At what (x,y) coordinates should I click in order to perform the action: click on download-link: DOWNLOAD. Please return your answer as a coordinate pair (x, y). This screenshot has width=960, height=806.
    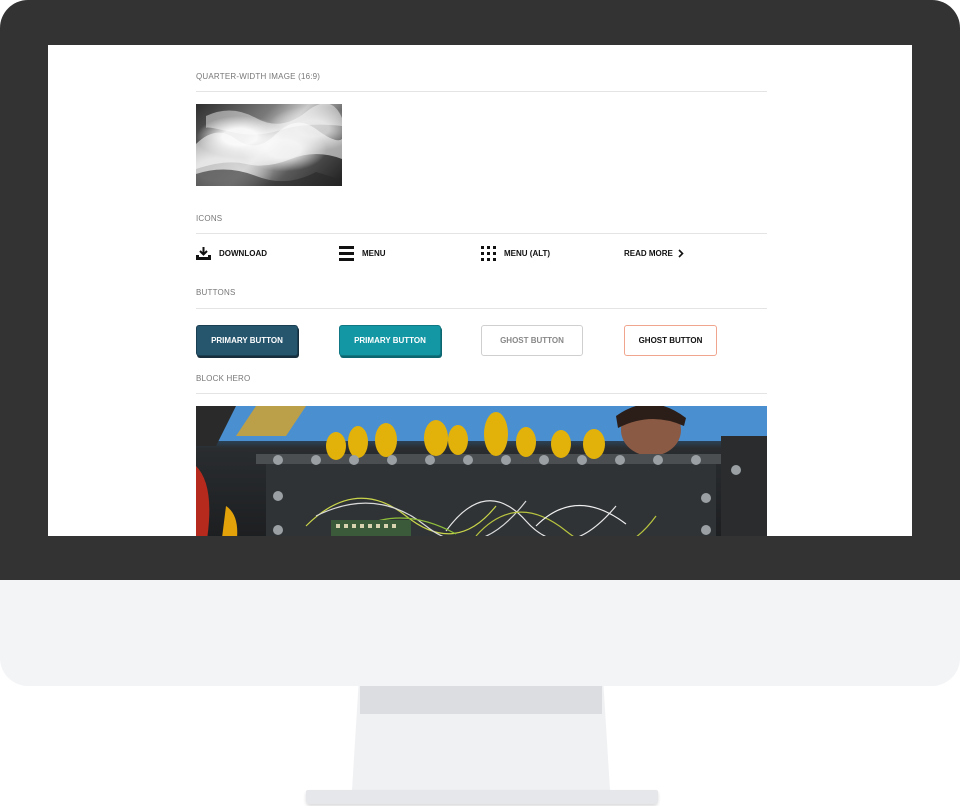
    Looking at the image, I should click on (231, 253).